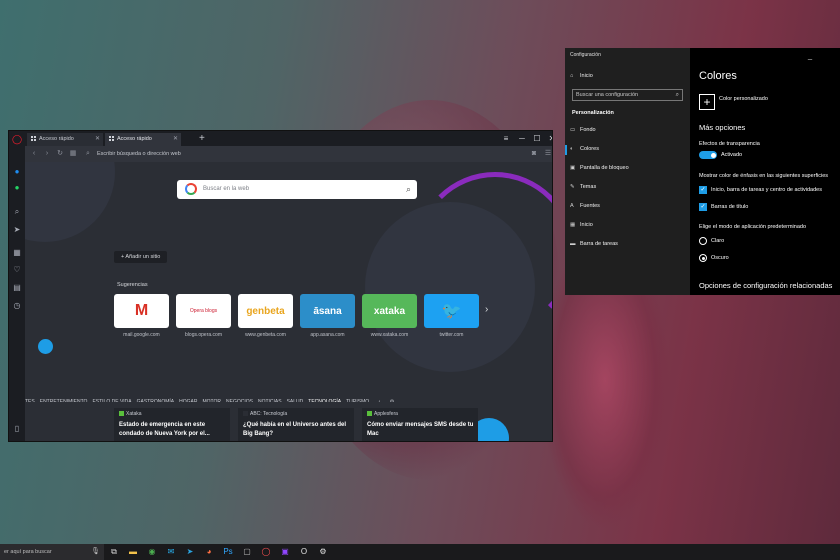 The image size is (840, 560). What do you see at coordinates (707, 102) in the screenshot?
I see `add-custom-color-button: +` at bounding box center [707, 102].